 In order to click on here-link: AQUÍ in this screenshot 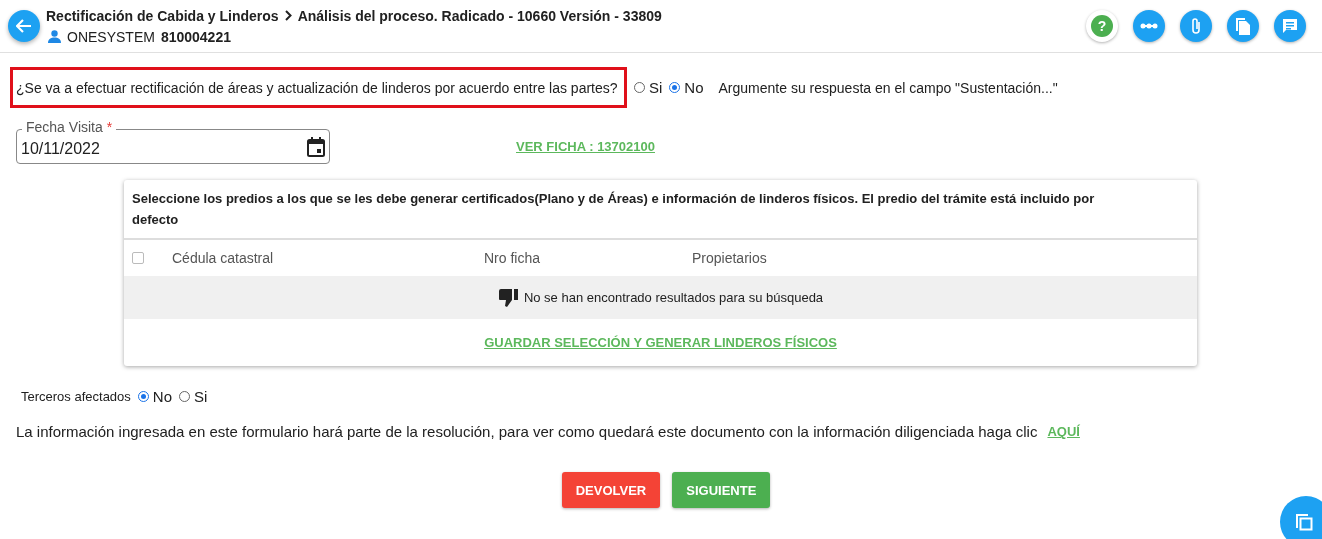, I will do `click(1063, 431)`.